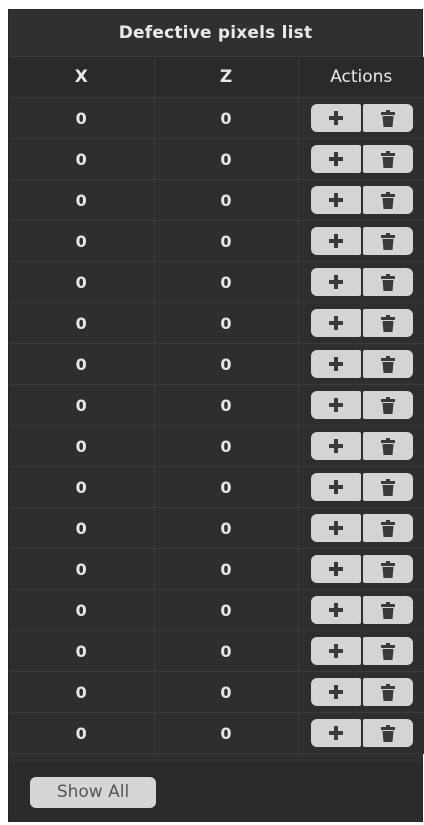 The height and width of the screenshot is (825, 424). What do you see at coordinates (226, 77) in the screenshot?
I see `column-header-z: Z` at bounding box center [226, 77].